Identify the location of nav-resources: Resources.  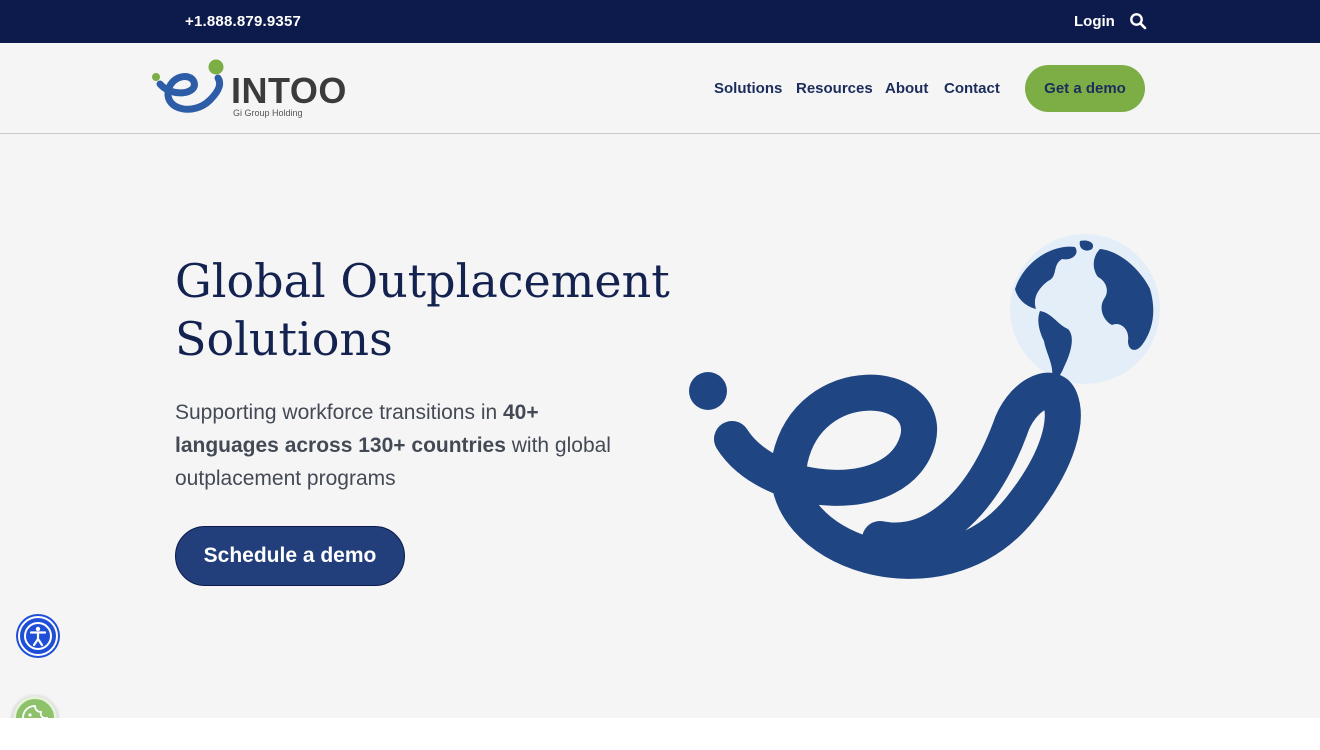
(834, 88).